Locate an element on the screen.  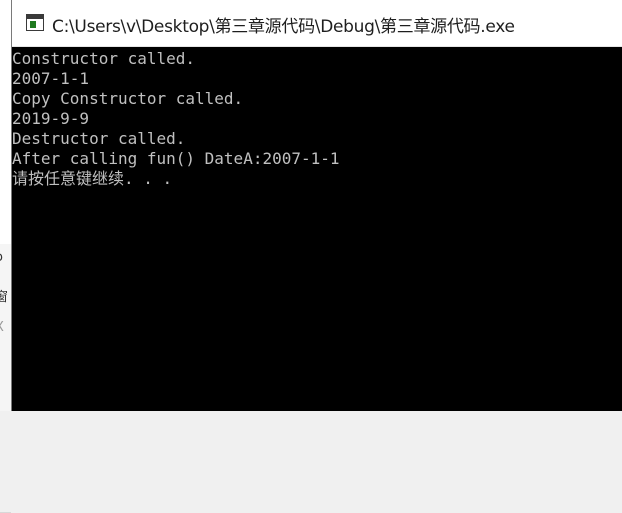
console-app-icon is located at coordinates (35, 22).